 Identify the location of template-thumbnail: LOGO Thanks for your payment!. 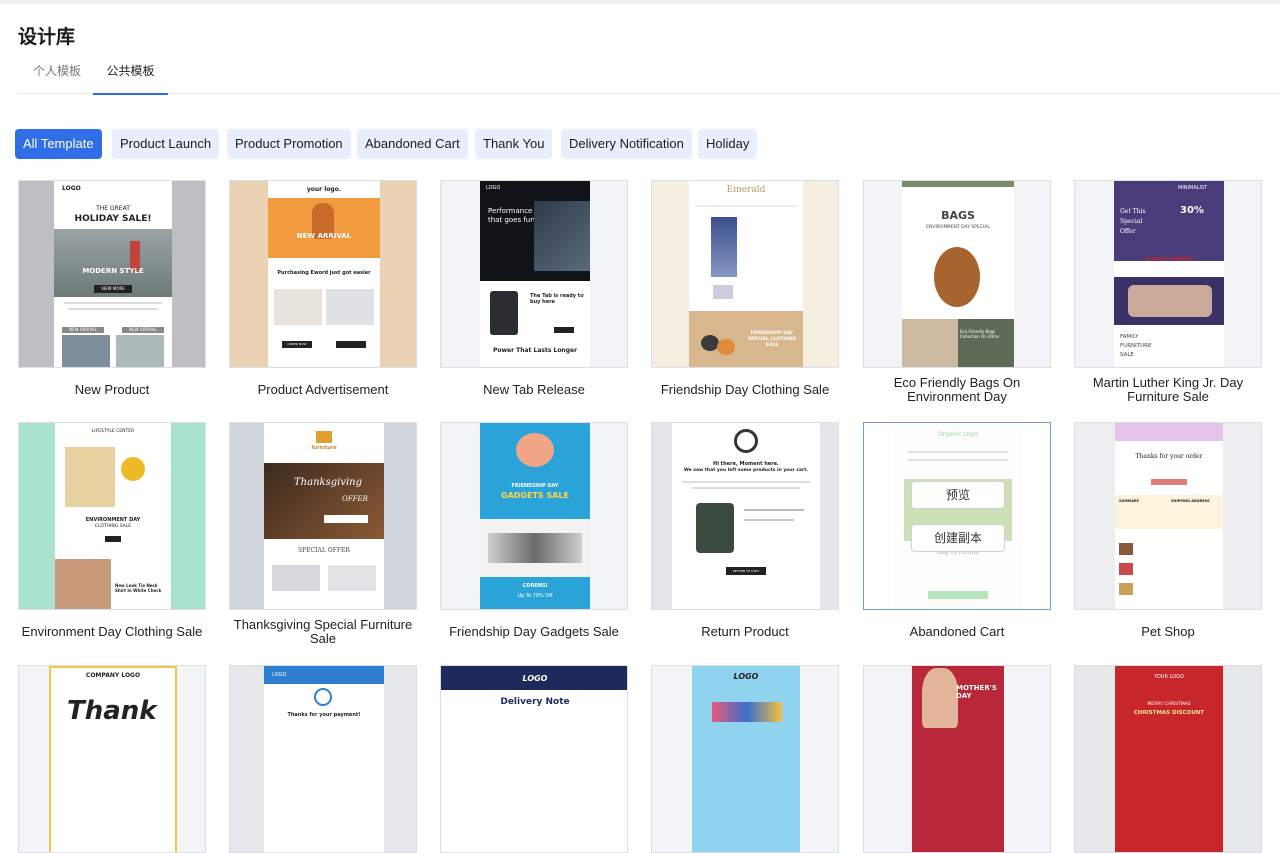
(323, 759).